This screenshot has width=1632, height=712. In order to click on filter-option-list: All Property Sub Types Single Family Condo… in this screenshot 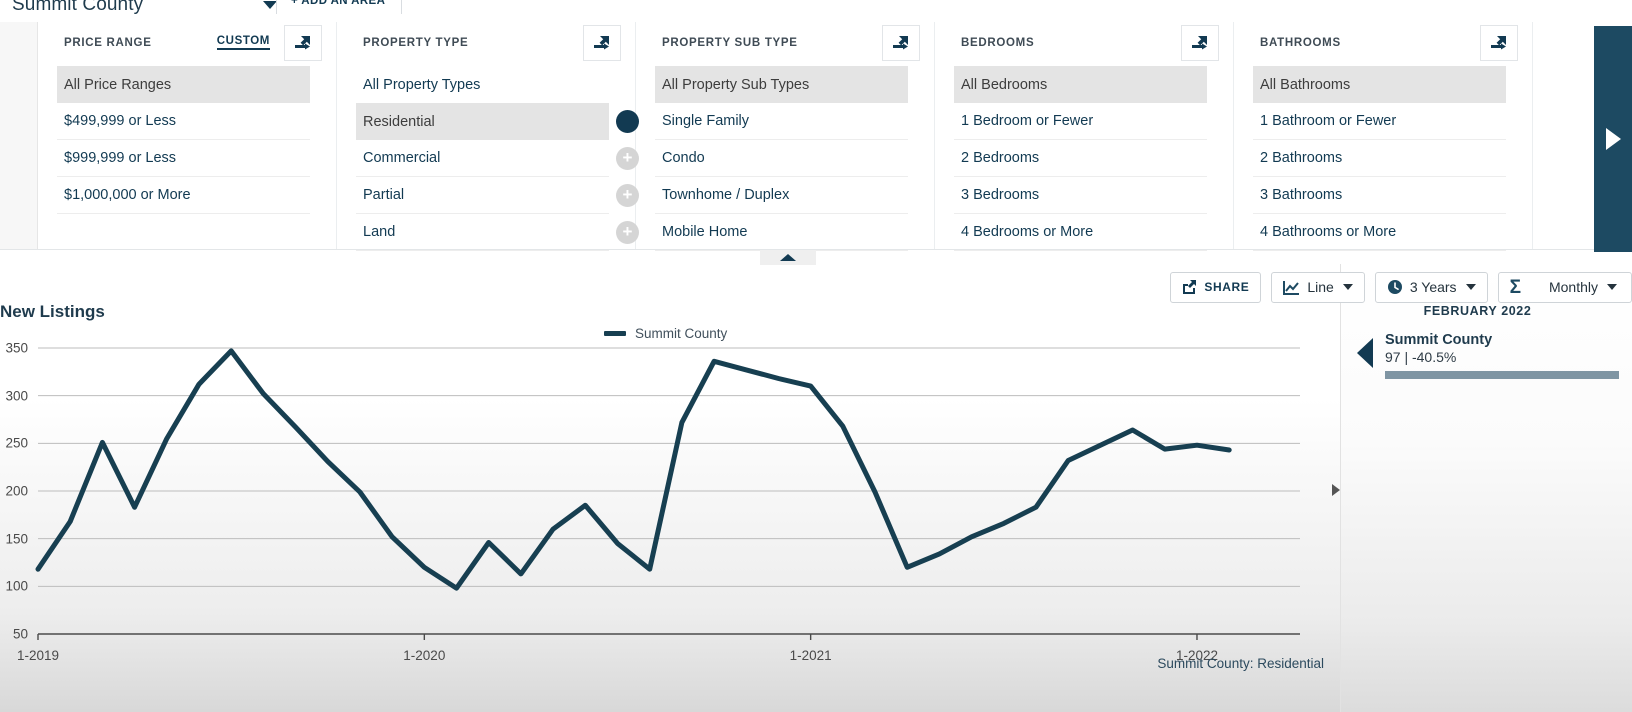, I will do `click(785, 158)`.